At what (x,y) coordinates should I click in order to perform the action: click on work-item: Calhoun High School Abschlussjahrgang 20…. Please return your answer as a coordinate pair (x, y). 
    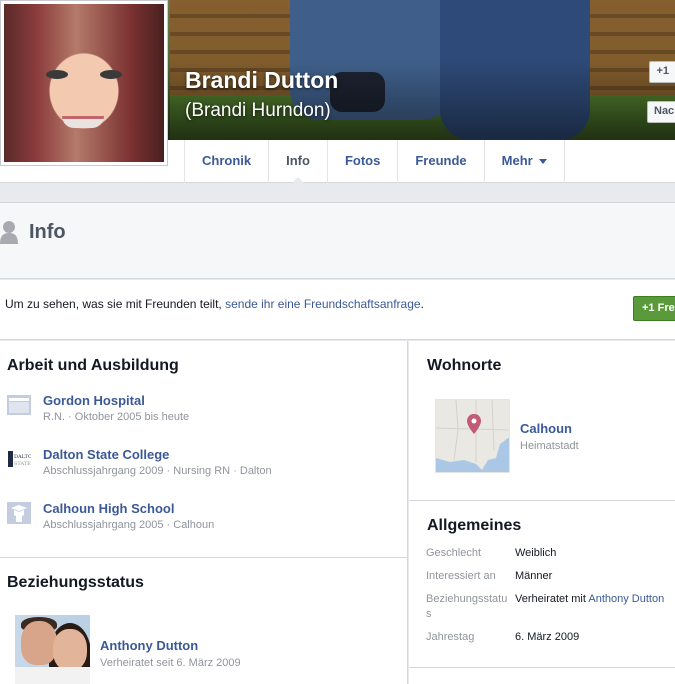
    Looking at the image, I should click on (202, 521).